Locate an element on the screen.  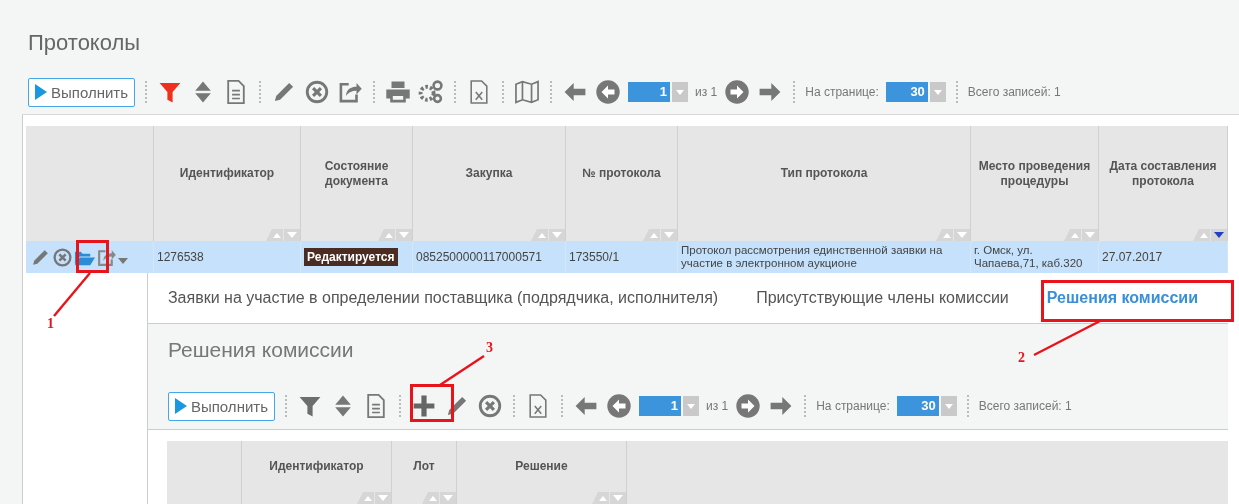
annotation-number: 2 is located at coordinates (1021, 358).